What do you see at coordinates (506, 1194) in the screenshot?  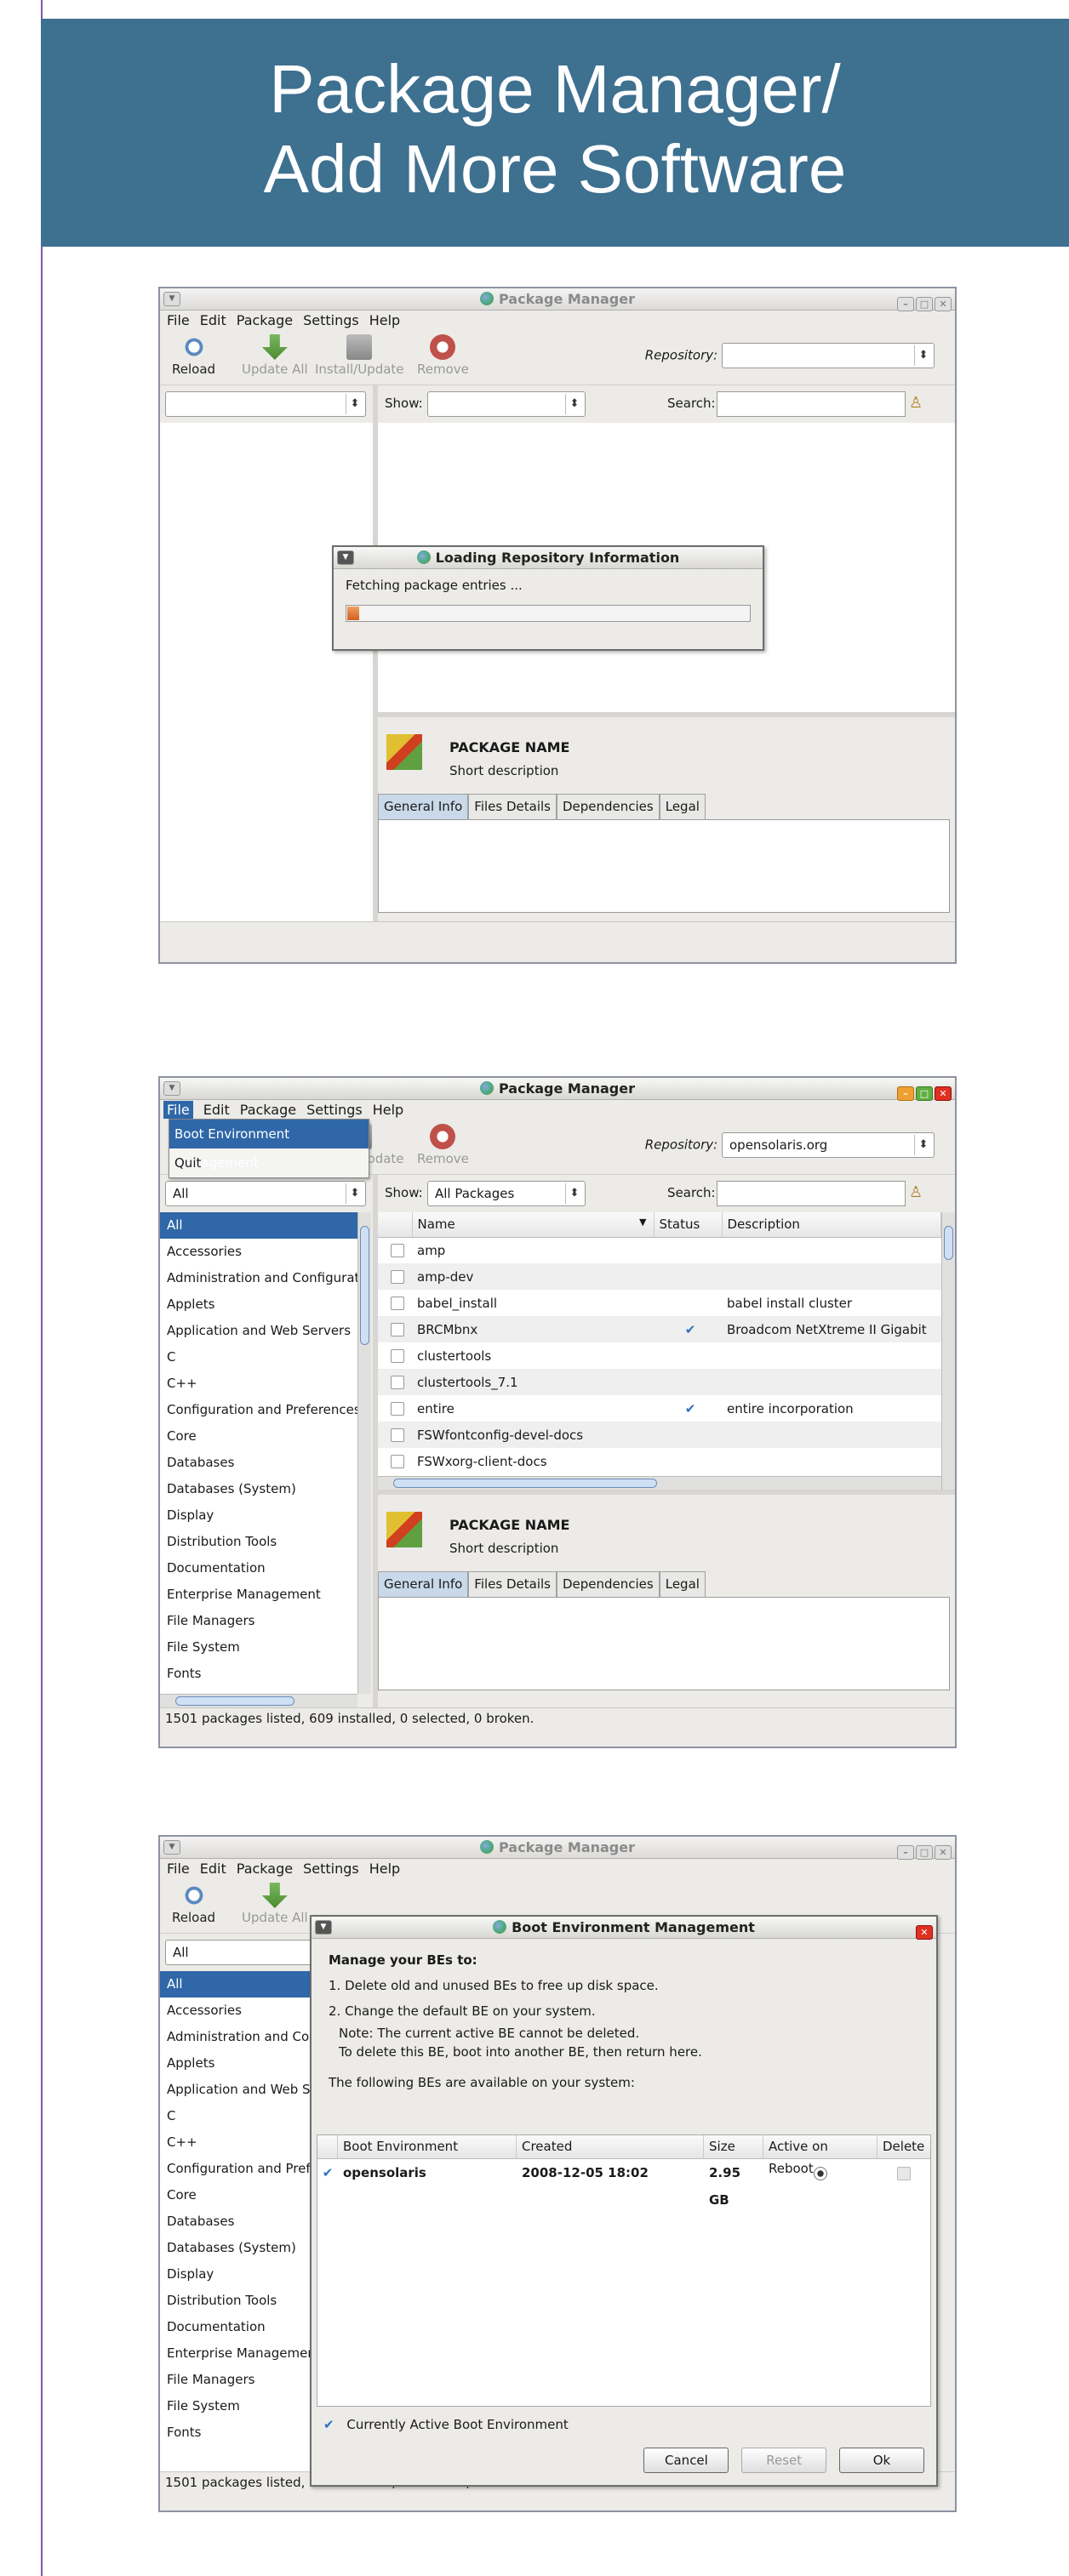 I see `show-select: All Packages` at bounding box center [506, 1194].